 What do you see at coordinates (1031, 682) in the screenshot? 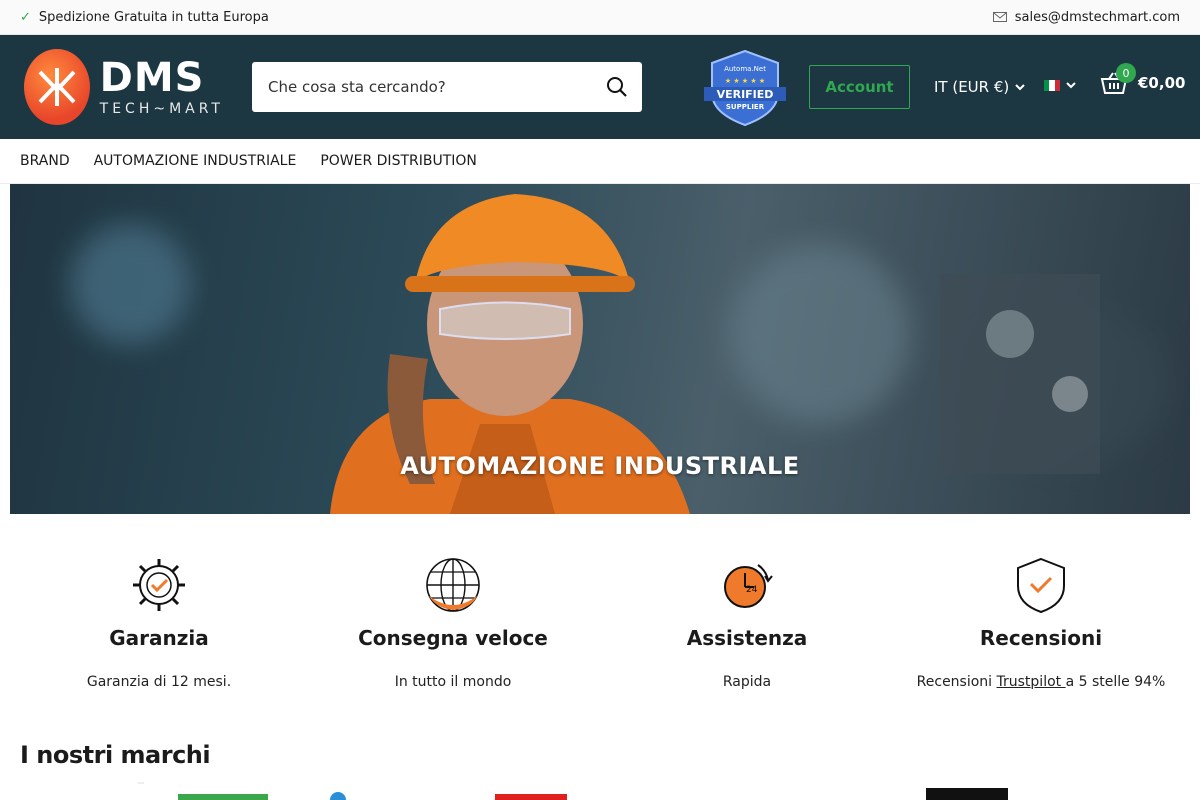
I see `trustpilot-link: Trustpilot` at bounding box center [1031, 682].